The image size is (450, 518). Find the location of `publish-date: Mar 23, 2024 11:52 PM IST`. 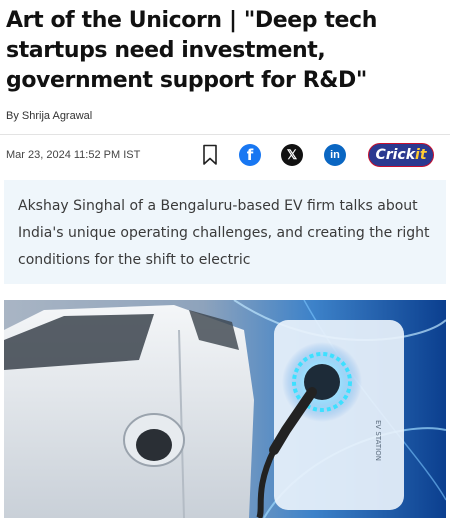

publish-date: Mar 23, 2024 11:52 PM IST is located at coordinates (73, 155).